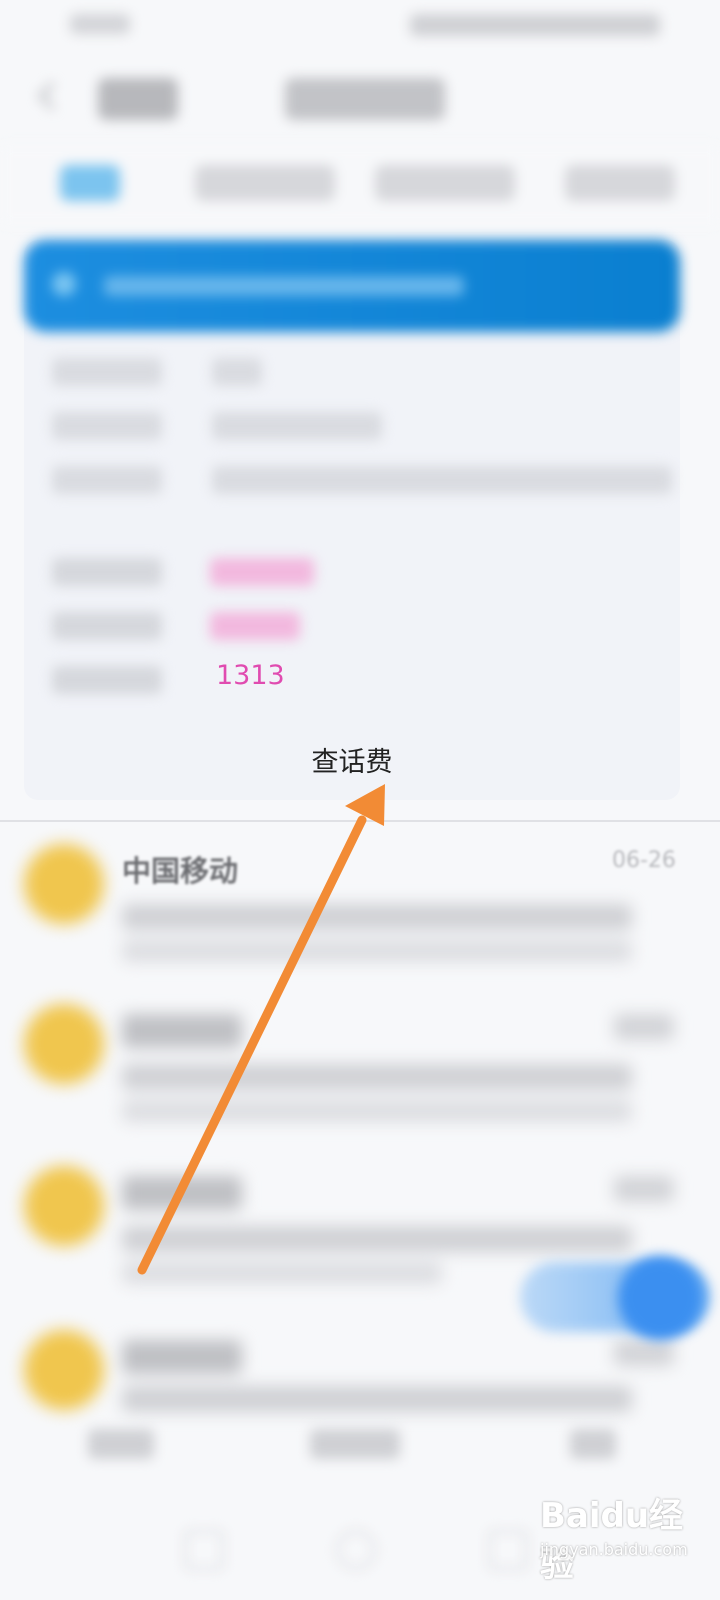 This screenshot has height=1600, width=720. What do you see at coordinates (100, 24) in the screenshot?
I see `status-time` at bounding box center [100, 24].